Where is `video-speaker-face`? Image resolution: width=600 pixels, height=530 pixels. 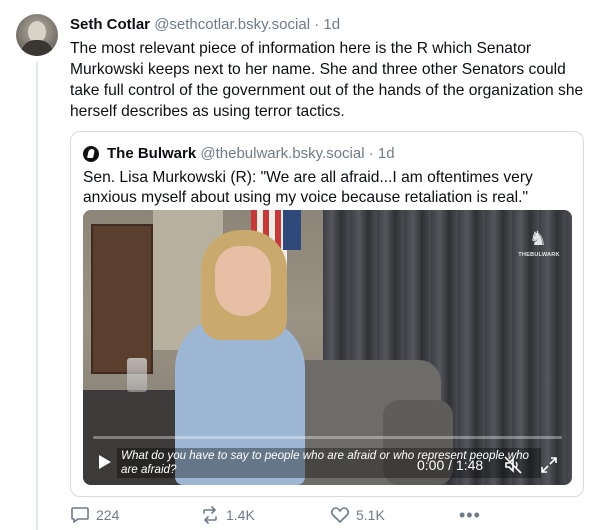
video-speaker-face is located at coordinates (243, 281).